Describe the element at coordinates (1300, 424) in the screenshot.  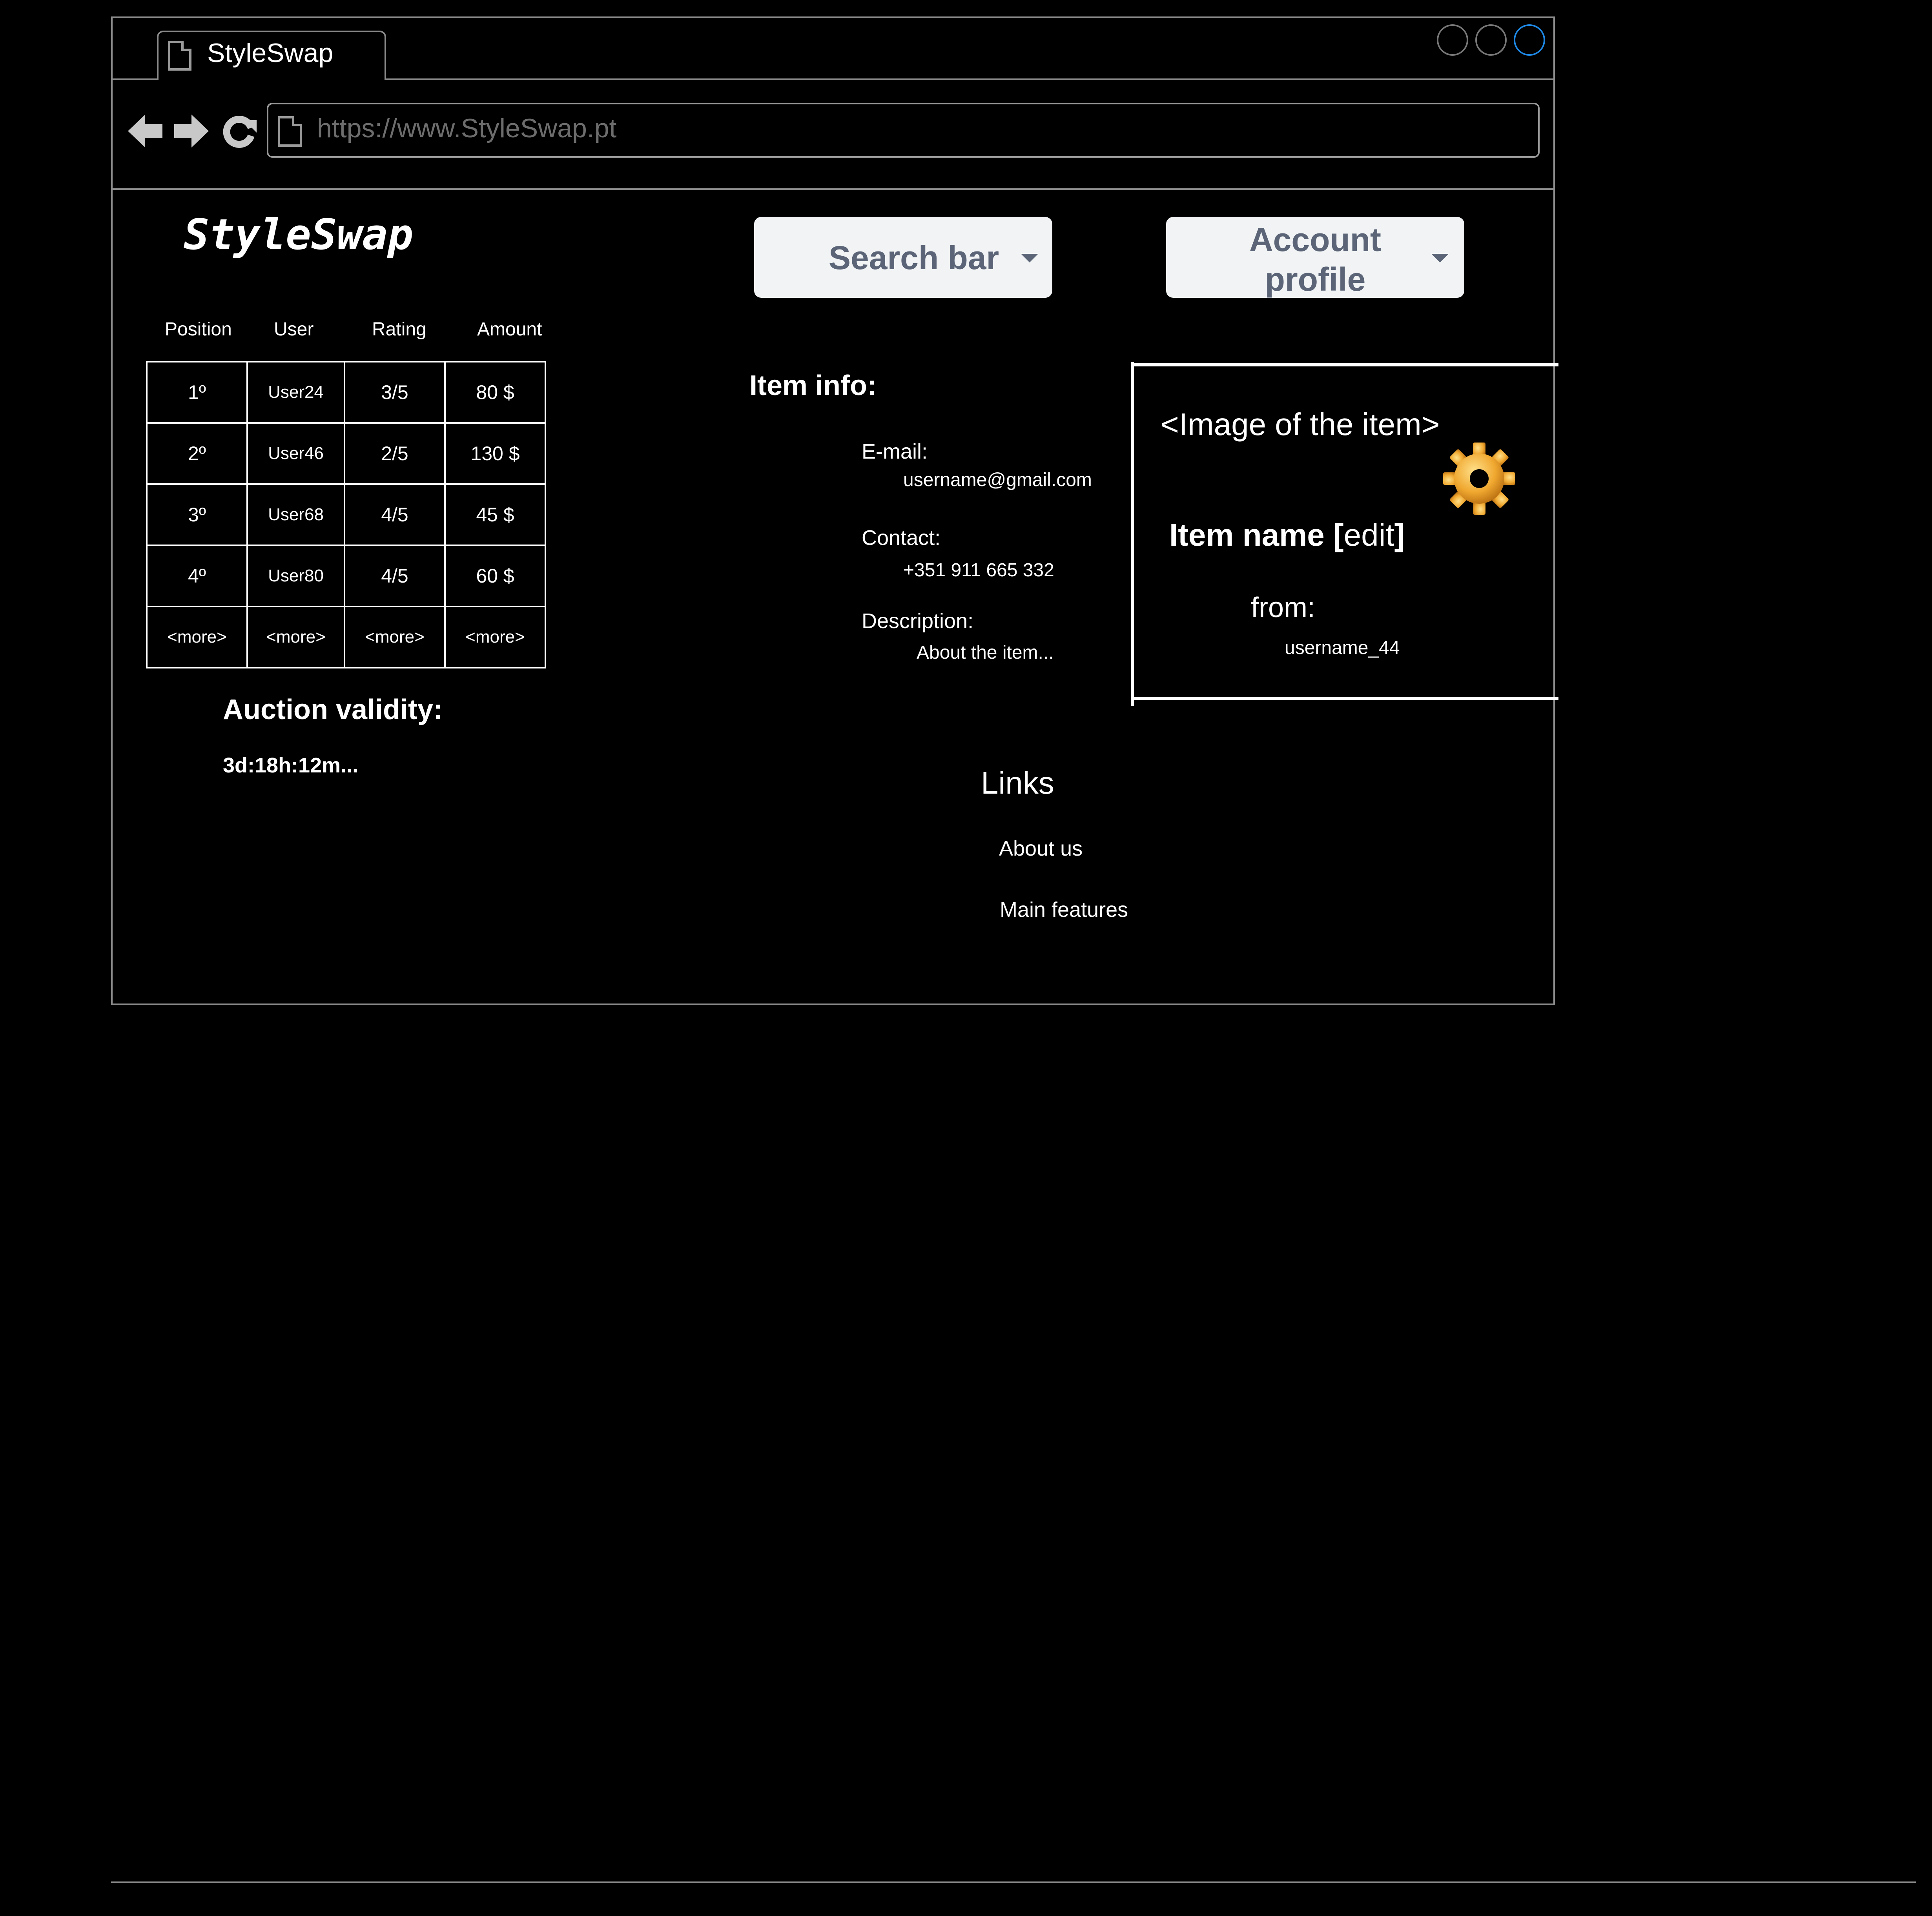
I see `item-image-placeholder: <Image of the item>` at that location.